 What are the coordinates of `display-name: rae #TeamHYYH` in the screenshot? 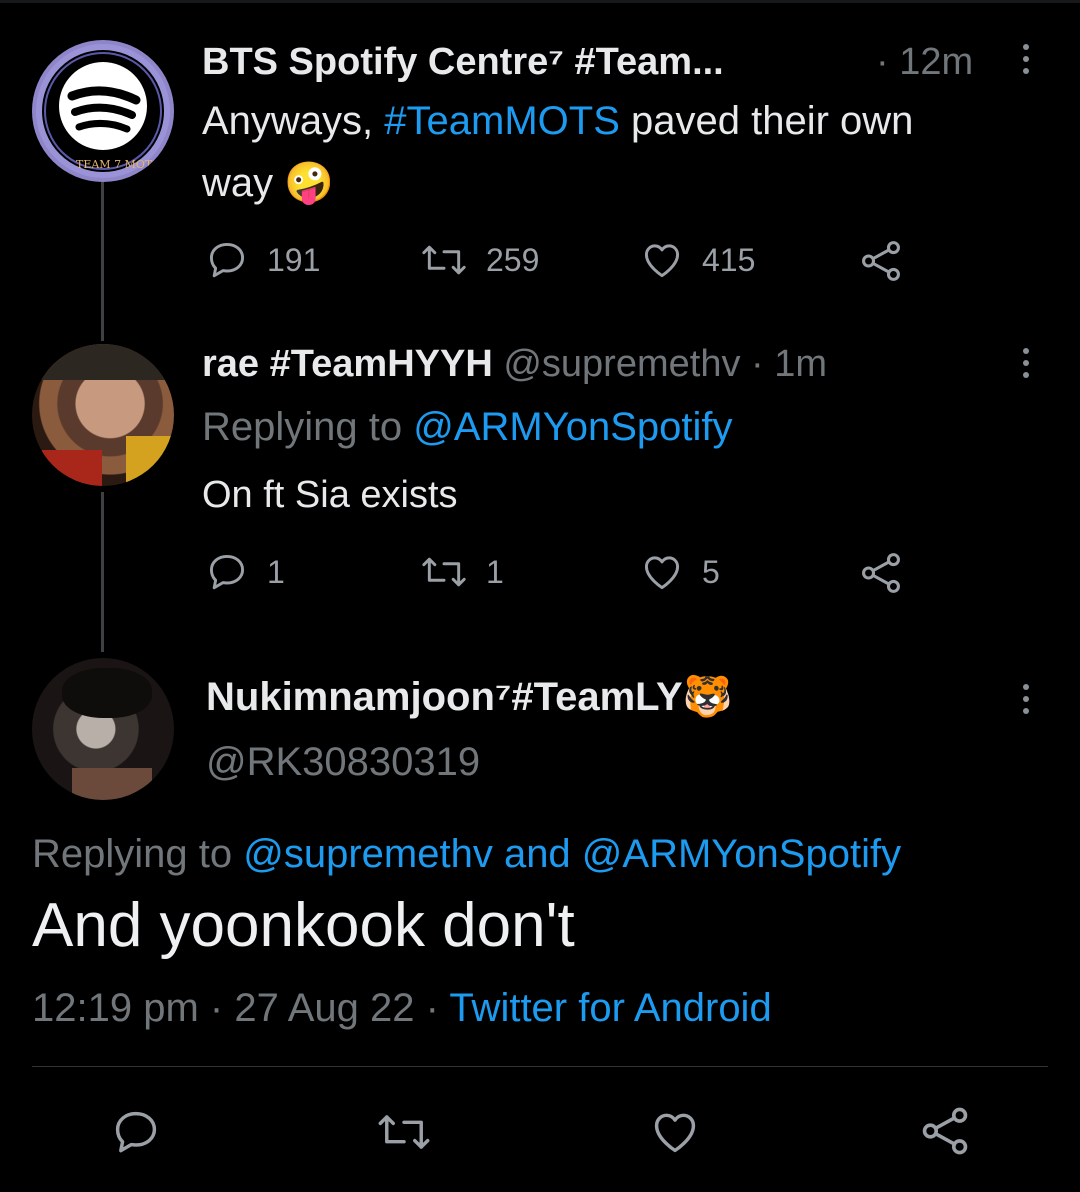 It's located at (347, 364).